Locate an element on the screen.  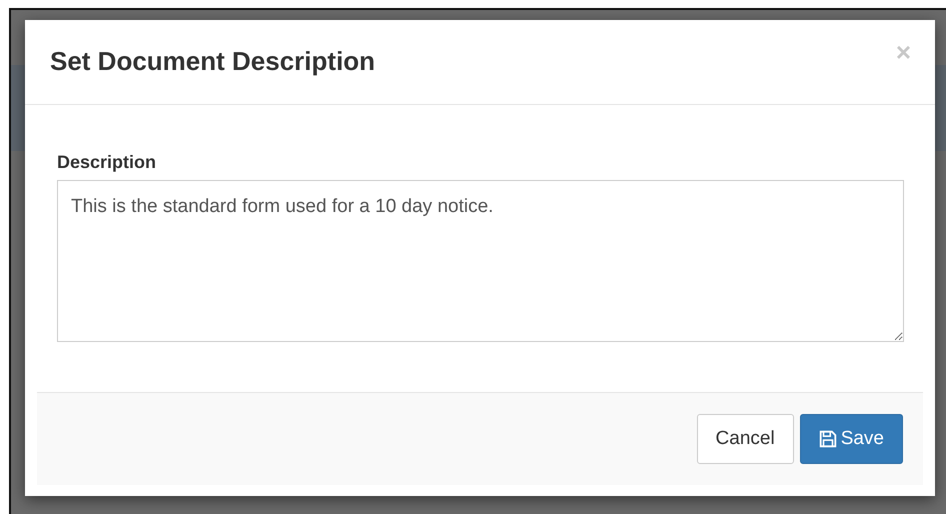
cancel-button: Cancel is located at coordinates (745, 439).